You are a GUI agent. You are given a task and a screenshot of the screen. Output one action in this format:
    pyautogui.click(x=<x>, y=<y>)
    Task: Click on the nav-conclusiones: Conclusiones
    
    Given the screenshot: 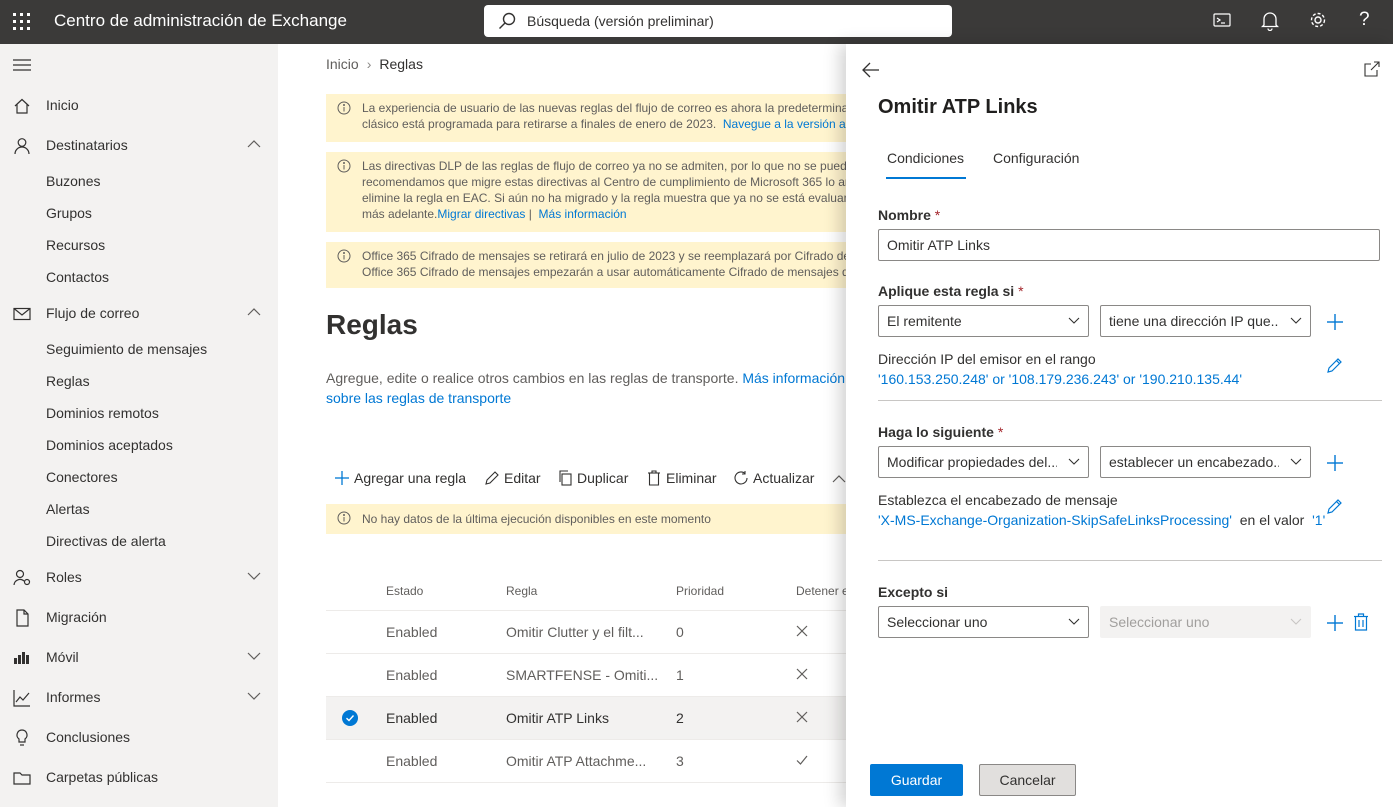 What is the action you would take?
    pyautogui.click(x=139, y=738)
    